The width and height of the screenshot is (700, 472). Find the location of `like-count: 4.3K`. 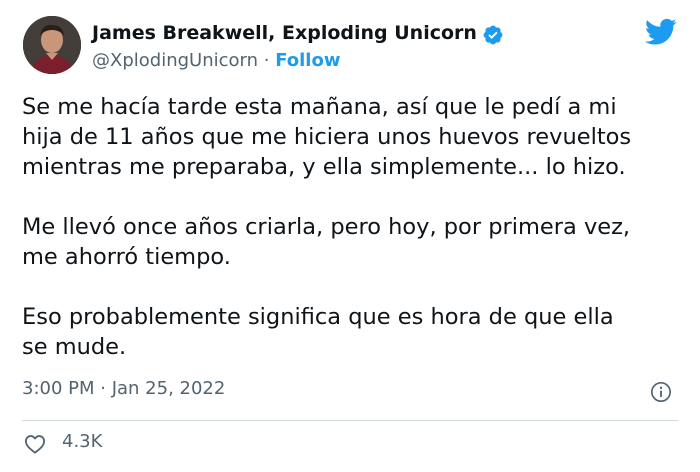

like-count: 4.3K is located at coordinates (82, 441).